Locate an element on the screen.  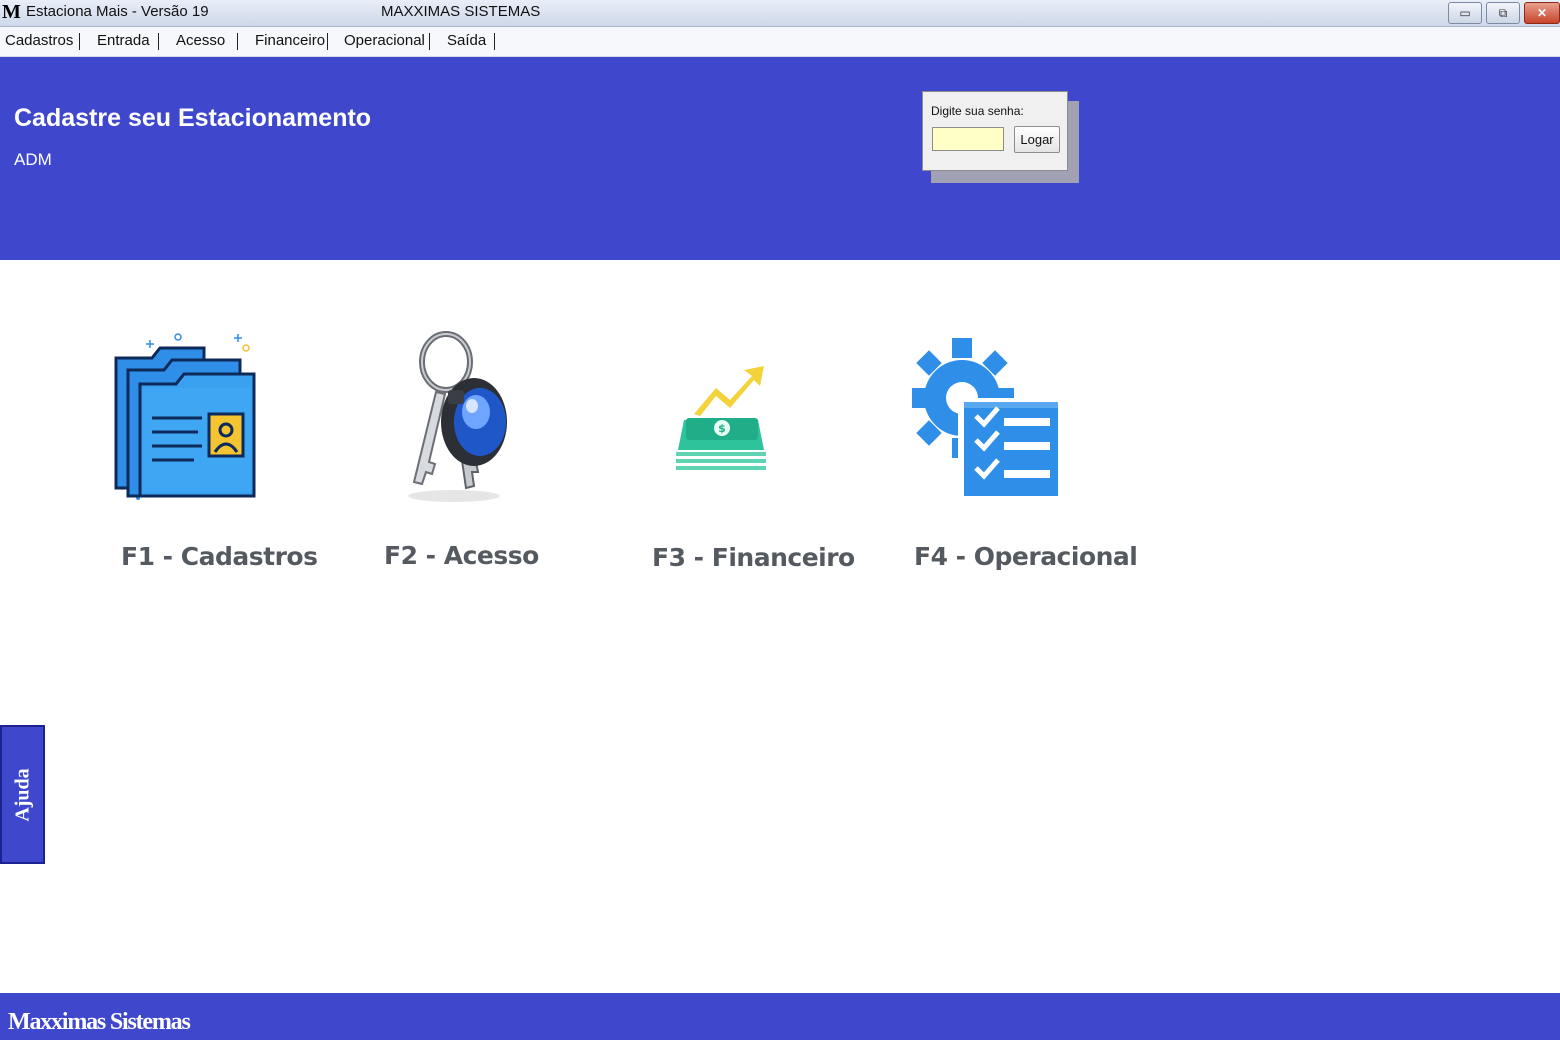
login-box: Digite sua senha: Logar is located at coordinates (995, 131).